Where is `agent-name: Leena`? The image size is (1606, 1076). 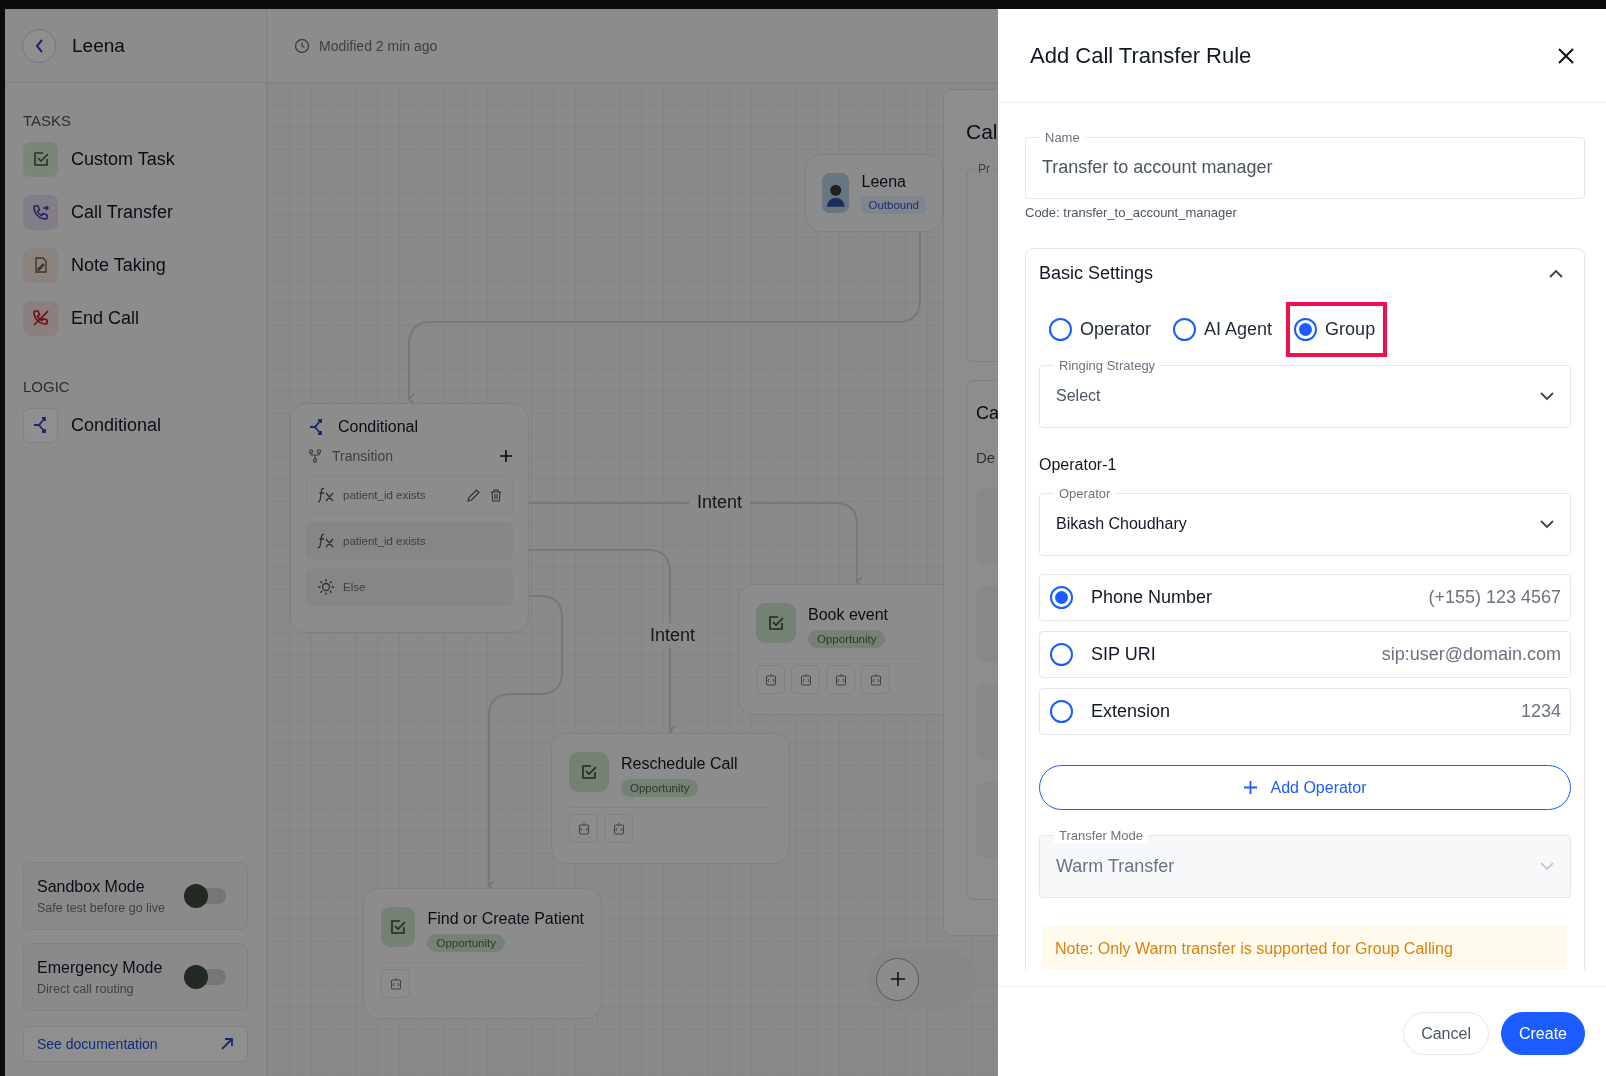
agent-name: Leena is located at coordinates (884, 181).